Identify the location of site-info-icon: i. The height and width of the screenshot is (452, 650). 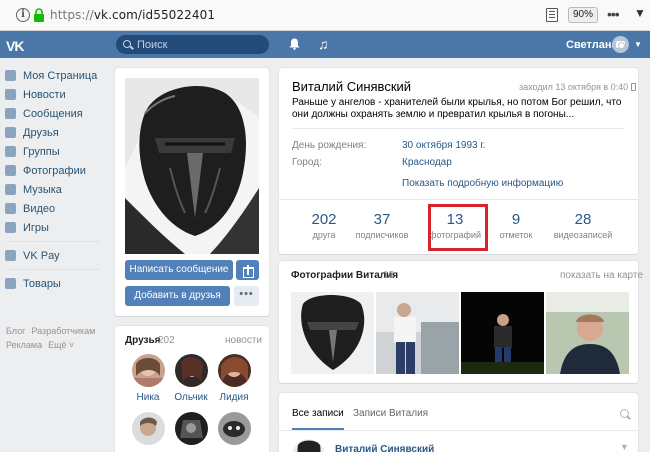
(23, 15).